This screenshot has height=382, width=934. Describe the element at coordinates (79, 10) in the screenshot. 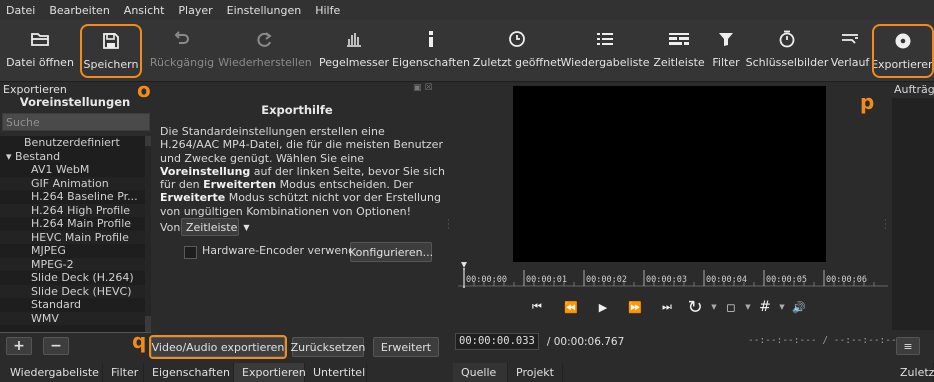

I see `menu-bearbeiten: Bearbeiten` at that location.